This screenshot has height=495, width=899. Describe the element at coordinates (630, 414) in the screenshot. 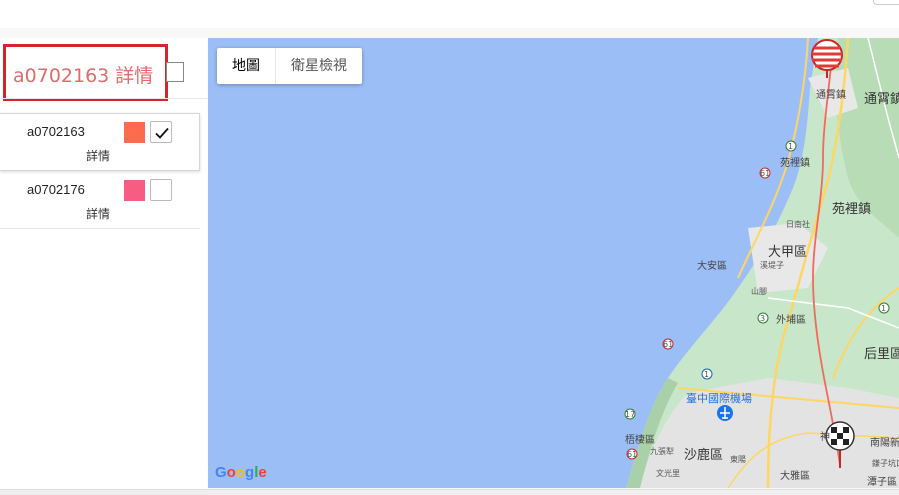

I see `route-number: 17` at that location.